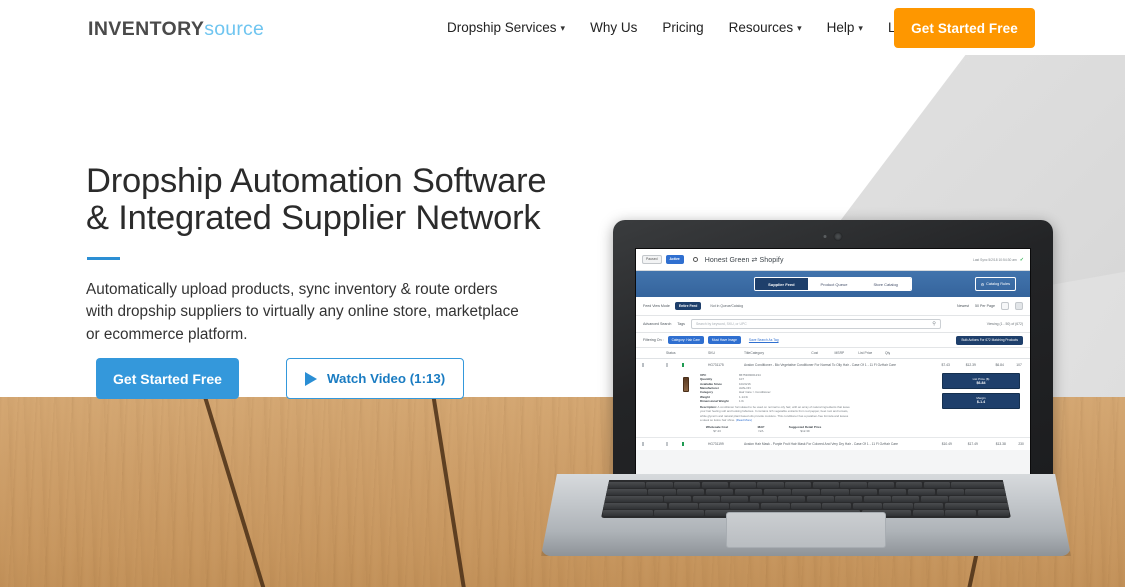  What do you see at coordinates (656, 306) in the screenshot?
I see `feed-view-mode-label: Feed View Mode` at bounding box center [656, 306].